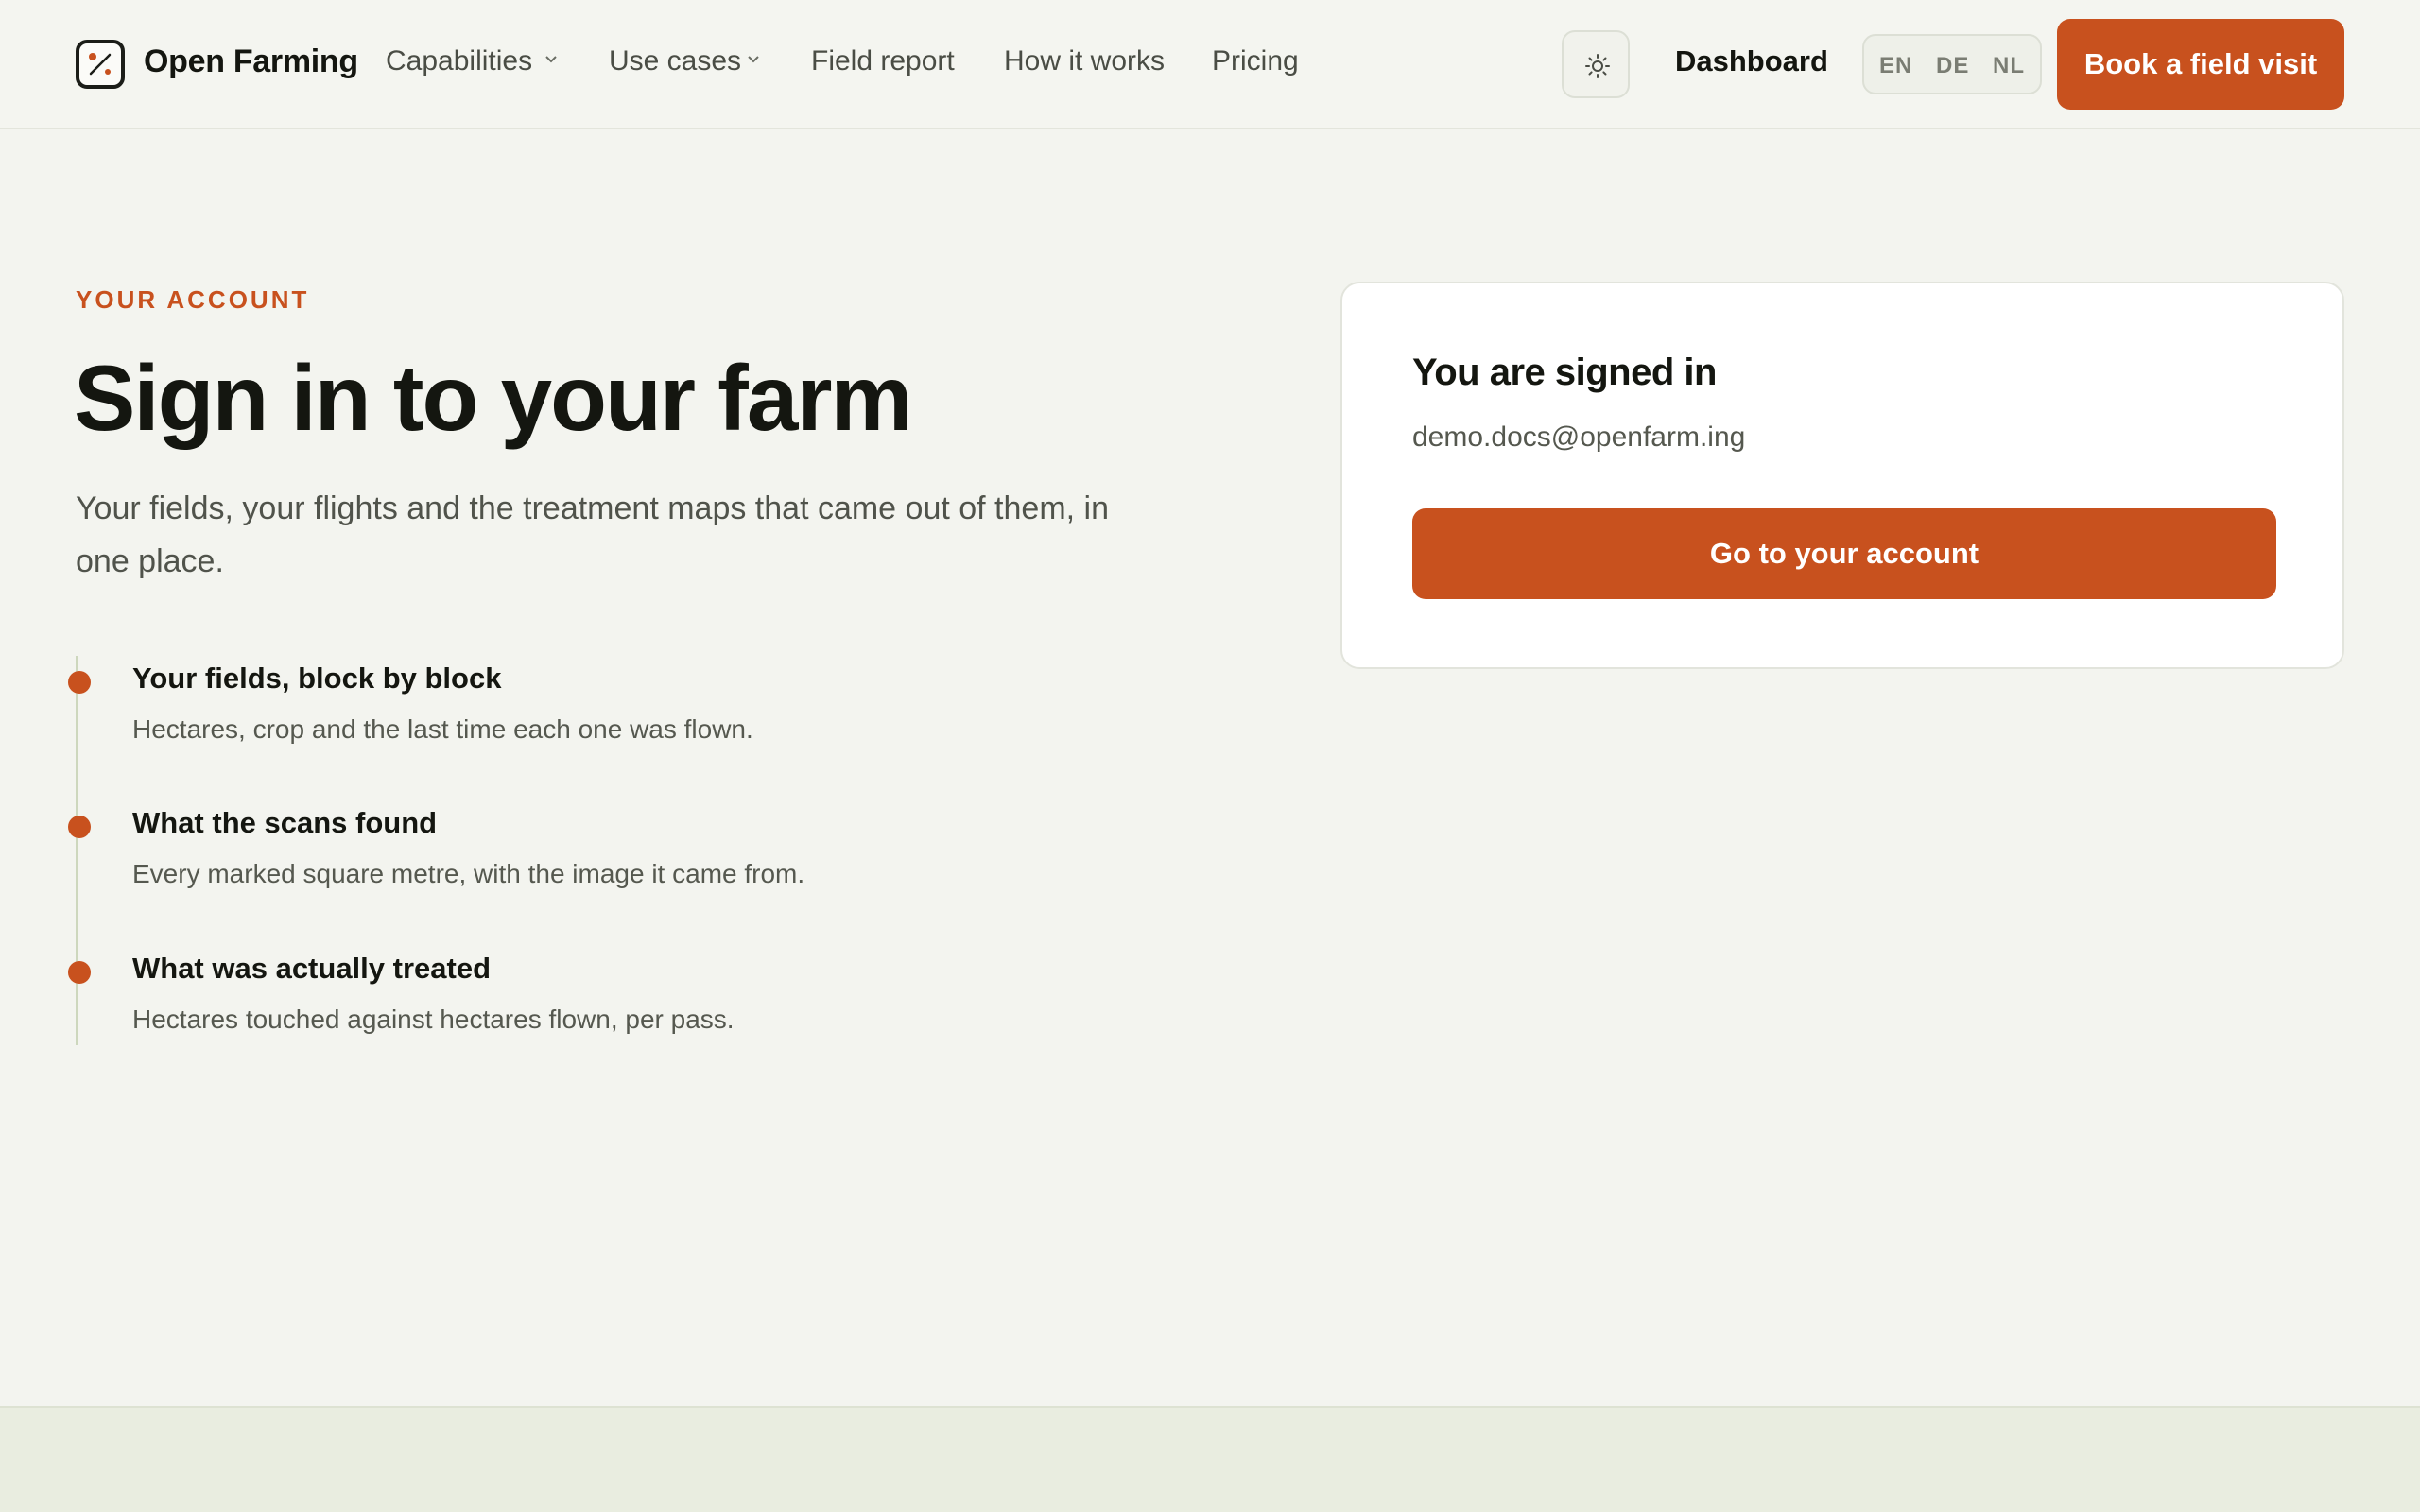  I want to click on book-field-visit-button: Book a field visit, so click(2200, 64).